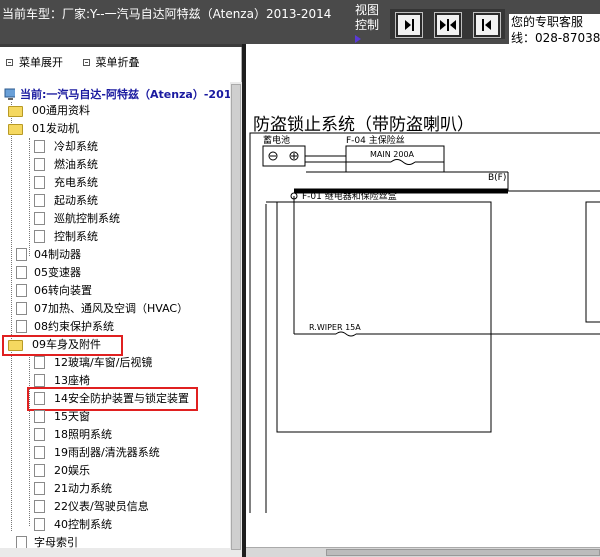  What do you see at coordinates (555, 37) in the screenshot?
I see `support-line2: 线：028-870382` at bounding box center [555, 37].